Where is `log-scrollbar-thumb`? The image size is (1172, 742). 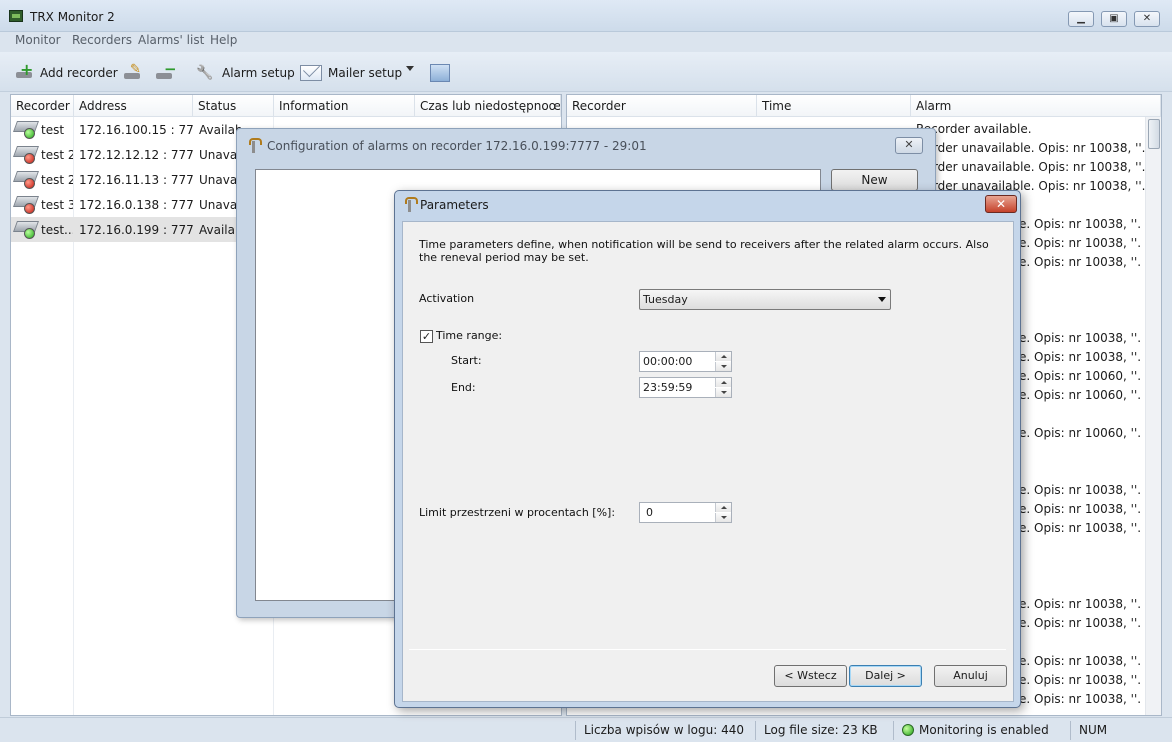 log-scrollbar-thumb is located at coordinates (1154, 134).